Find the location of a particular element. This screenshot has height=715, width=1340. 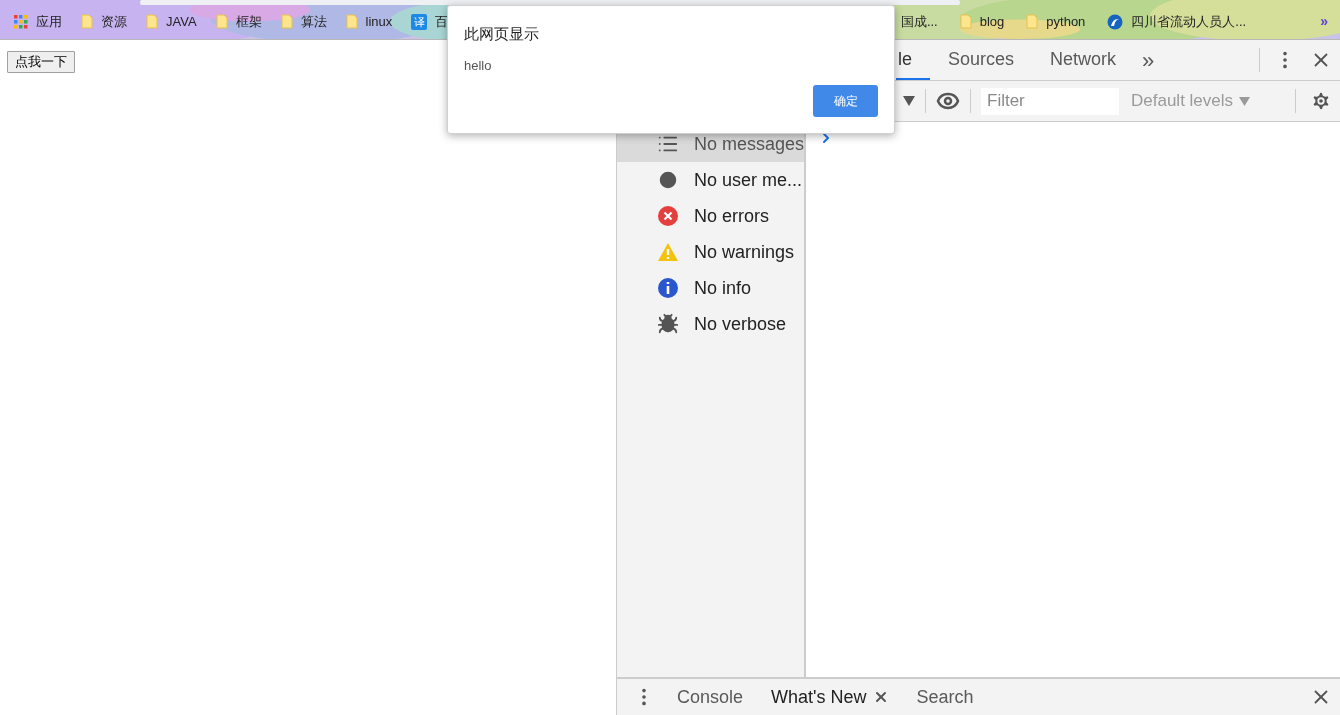

message-filter-item: No warnings is located at coordinates (710, 252).